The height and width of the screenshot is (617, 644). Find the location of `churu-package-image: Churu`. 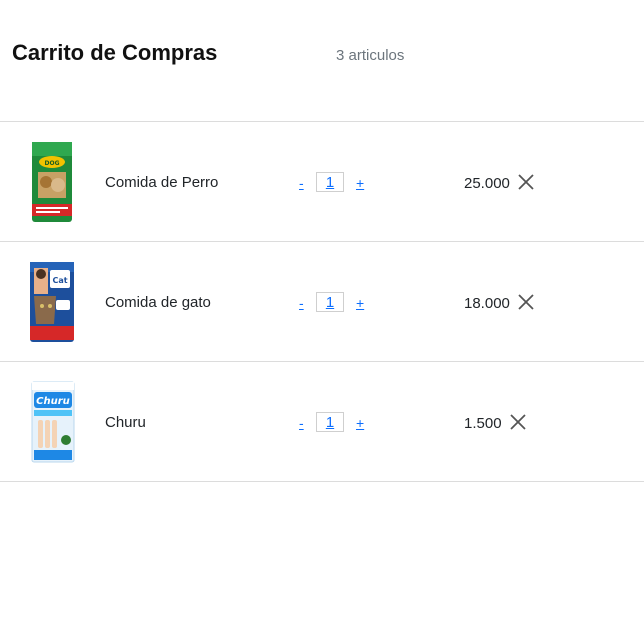

churu-package-image: Churu is located at coordinates (53, 422).